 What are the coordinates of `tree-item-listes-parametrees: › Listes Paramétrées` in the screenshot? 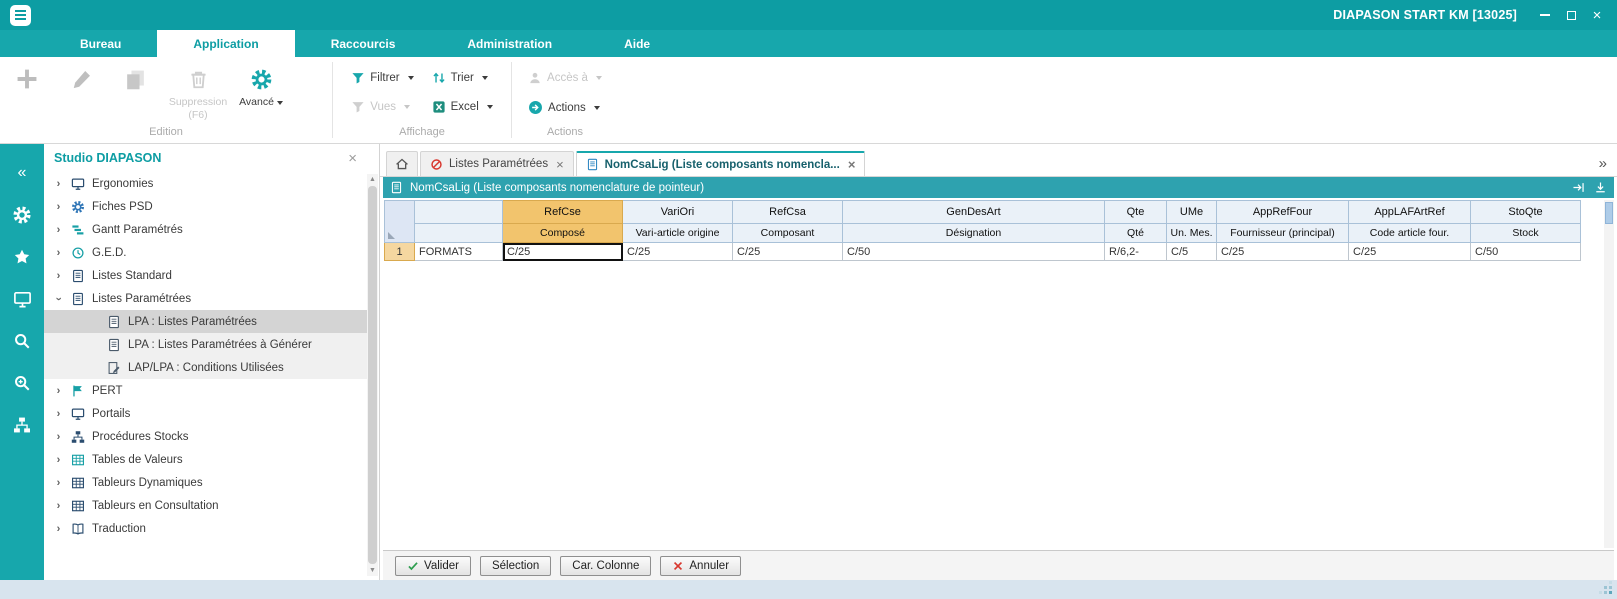 It's located at (205, 298).